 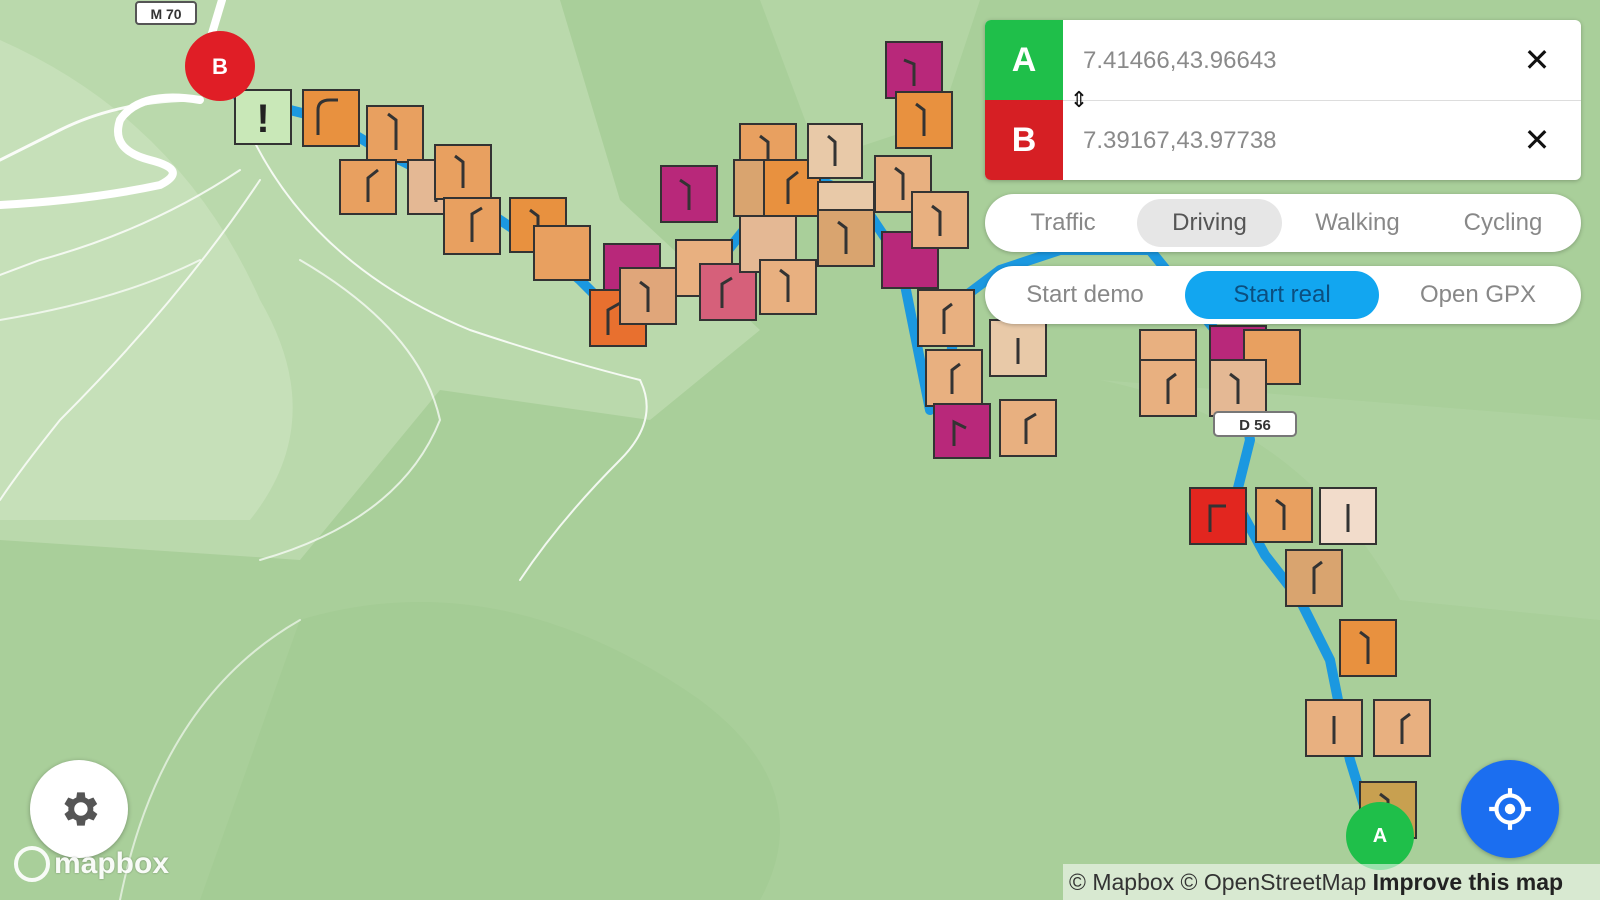 I want to click on origin-marker: A, so click(x=1380, y=836).